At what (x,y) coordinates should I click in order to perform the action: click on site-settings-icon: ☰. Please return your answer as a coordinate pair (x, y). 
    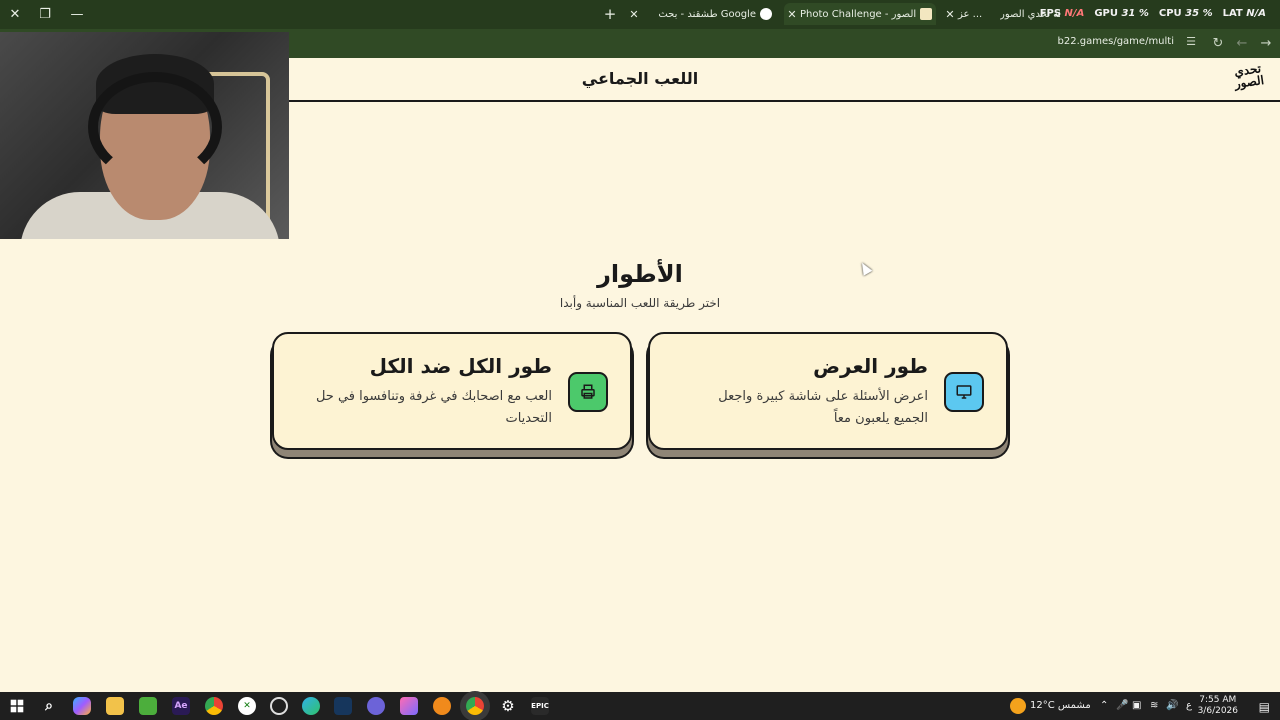
    Looking at the image, I should click on (1191, 41).